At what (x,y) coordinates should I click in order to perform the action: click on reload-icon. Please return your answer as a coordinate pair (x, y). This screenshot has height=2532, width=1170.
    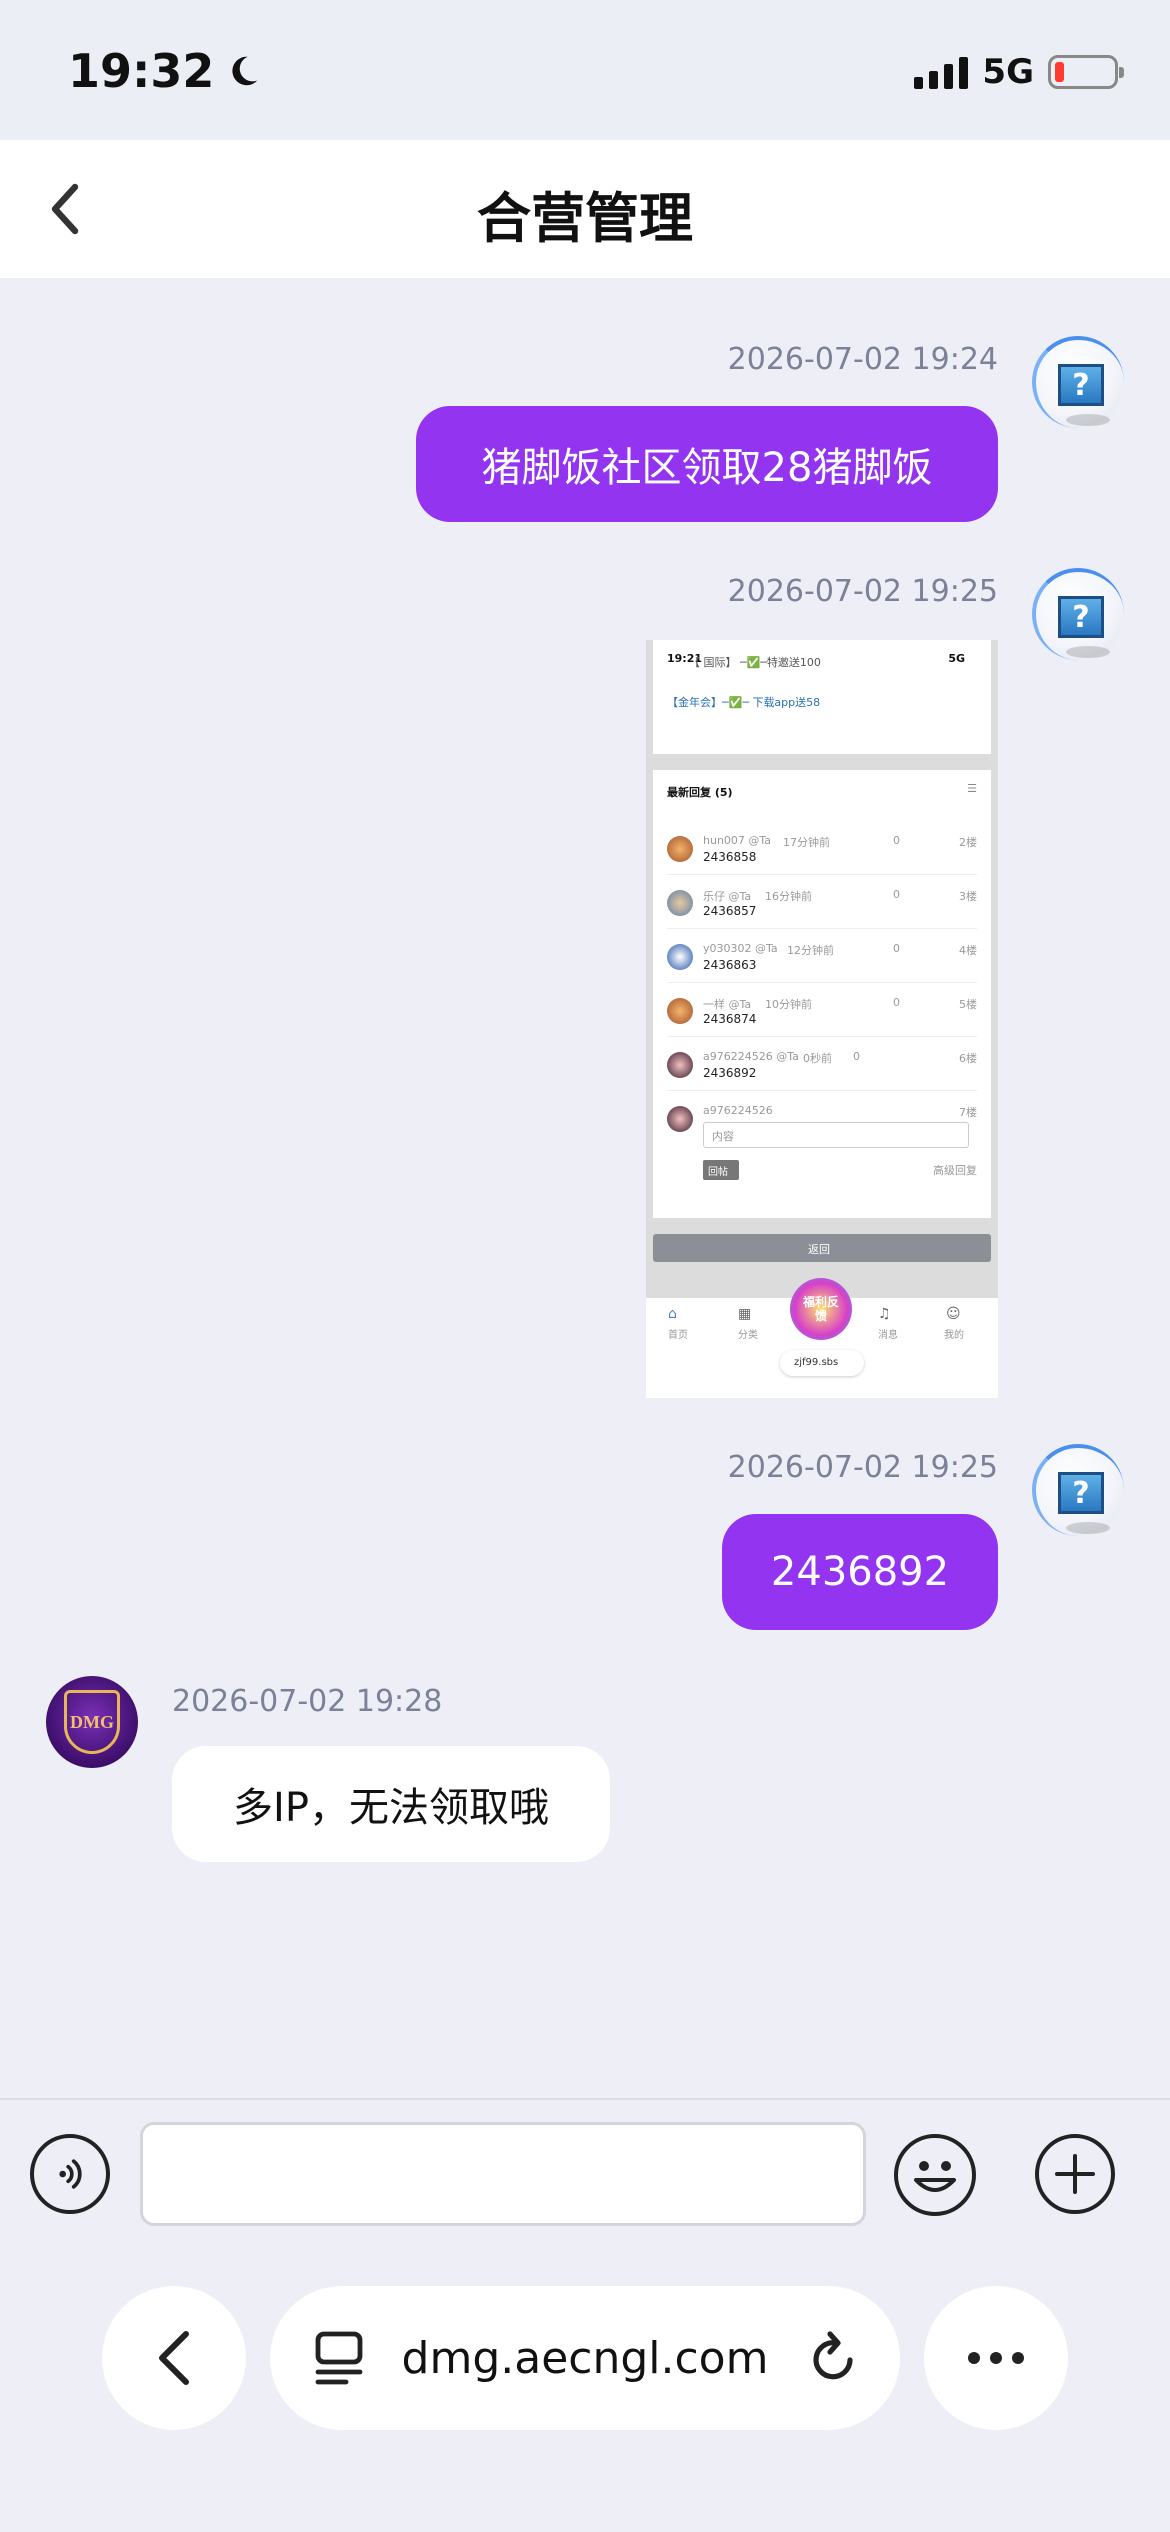
    Looking at the image, I should click on (834, 2358).